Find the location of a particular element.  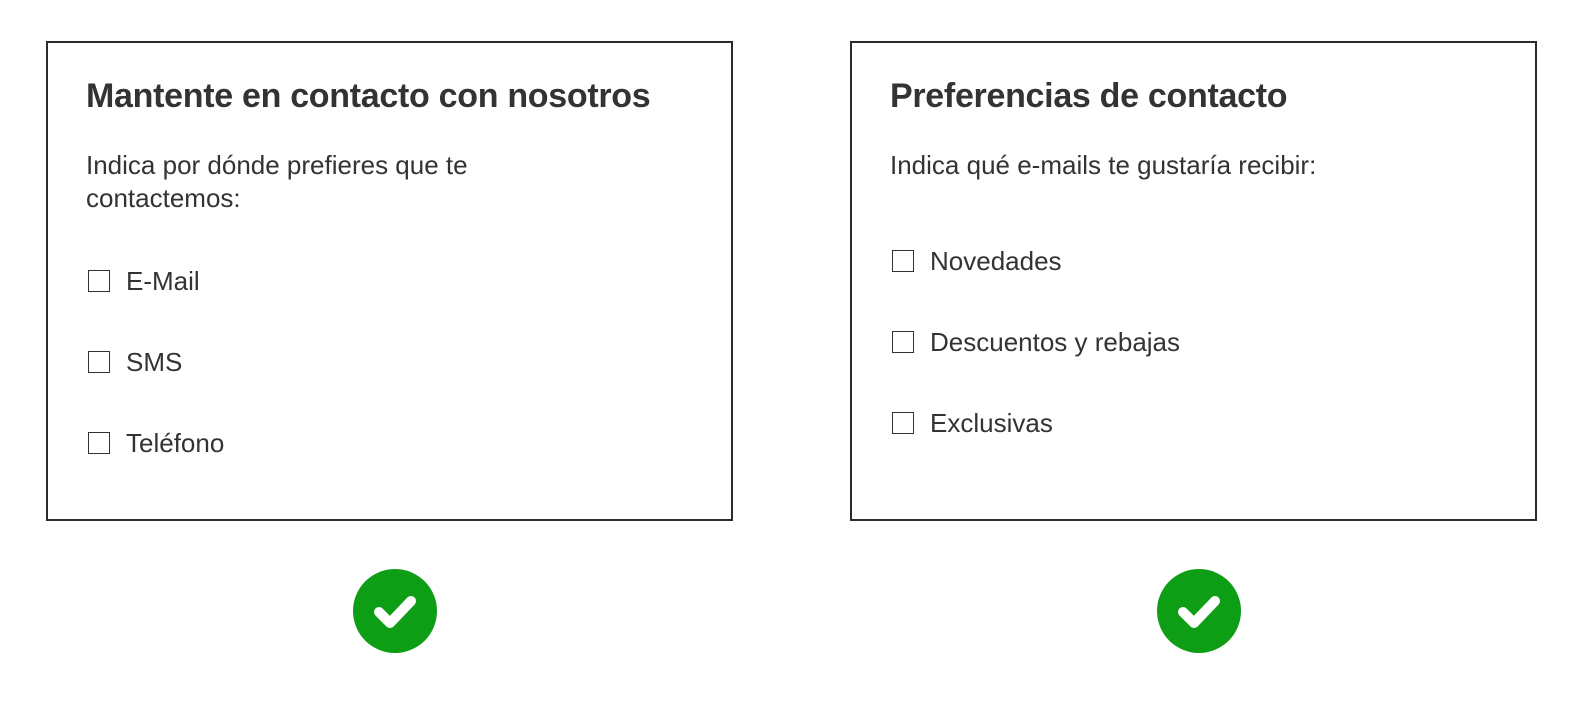

discounts-checkbox is located at coordinates (903, 342).